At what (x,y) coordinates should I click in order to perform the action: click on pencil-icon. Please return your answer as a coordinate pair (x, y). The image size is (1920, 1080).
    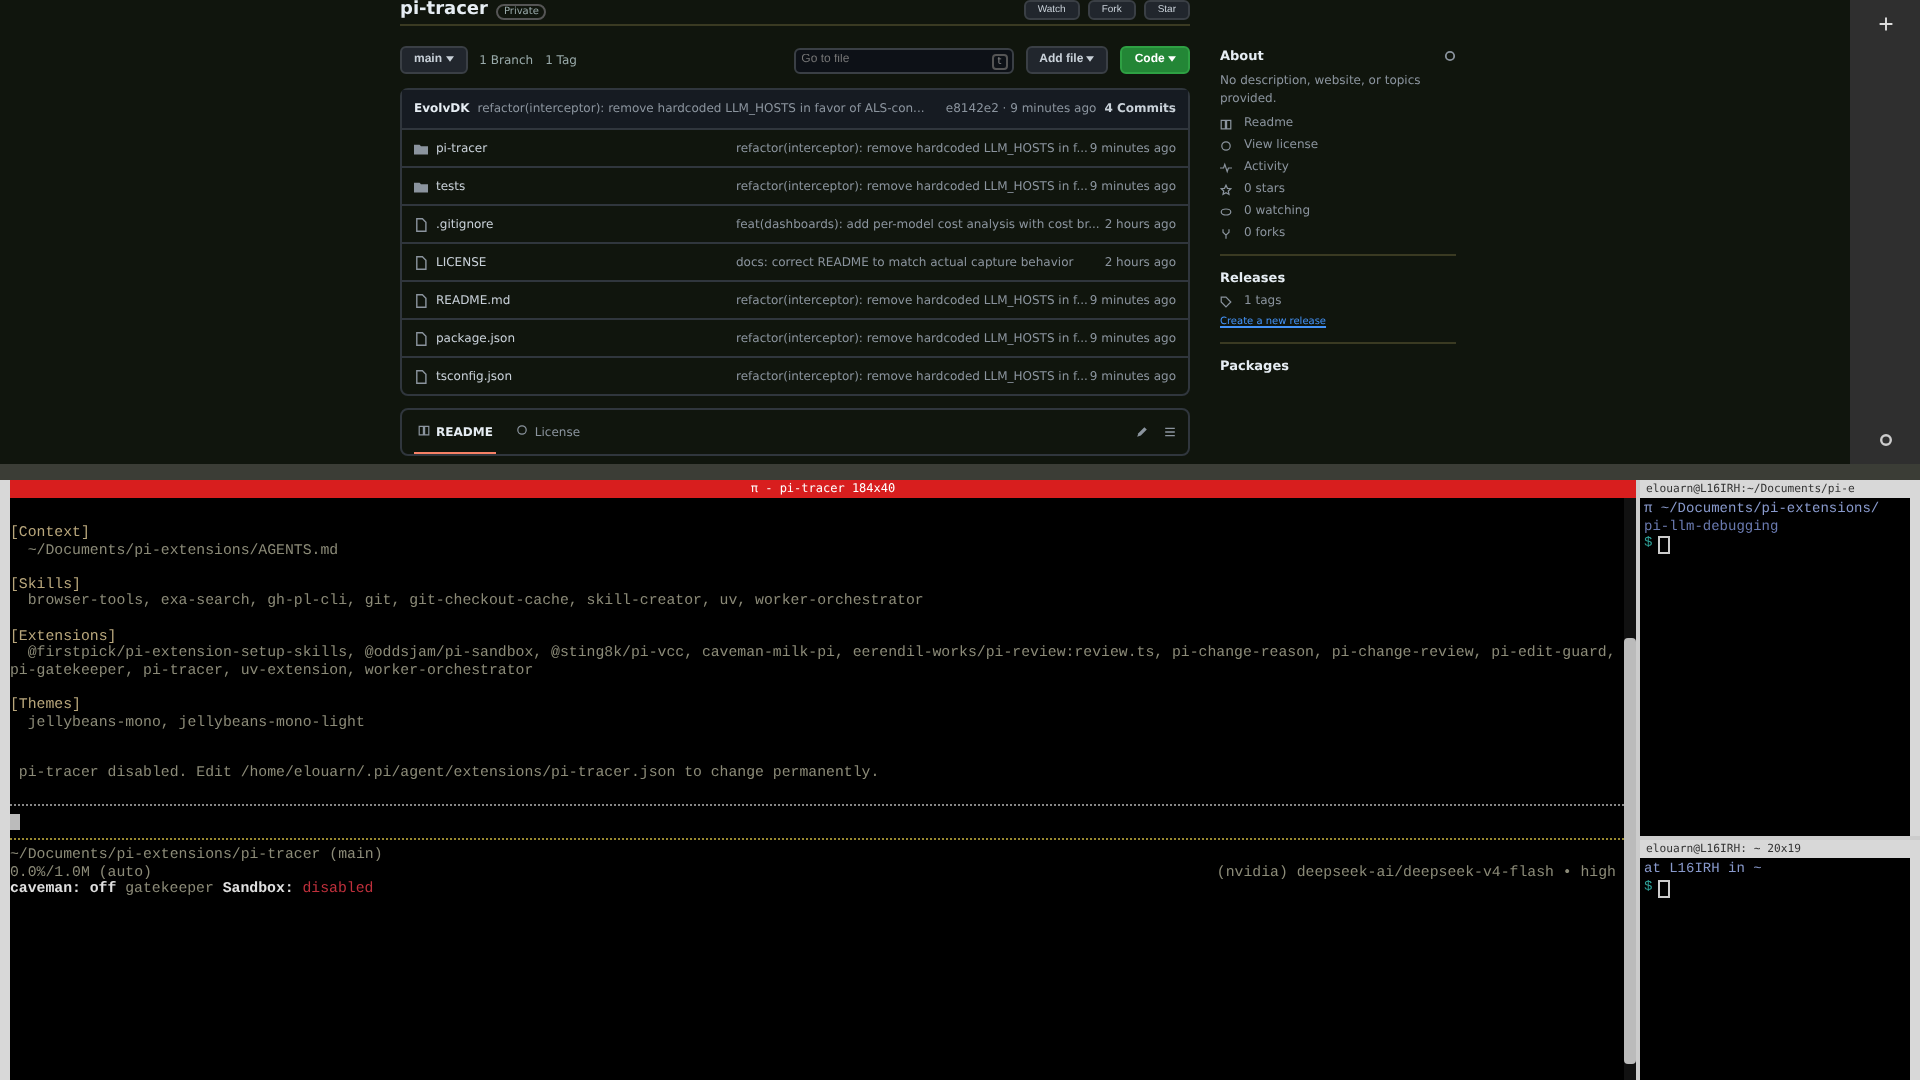
    Looking at the image, I should click on (1142, 432).